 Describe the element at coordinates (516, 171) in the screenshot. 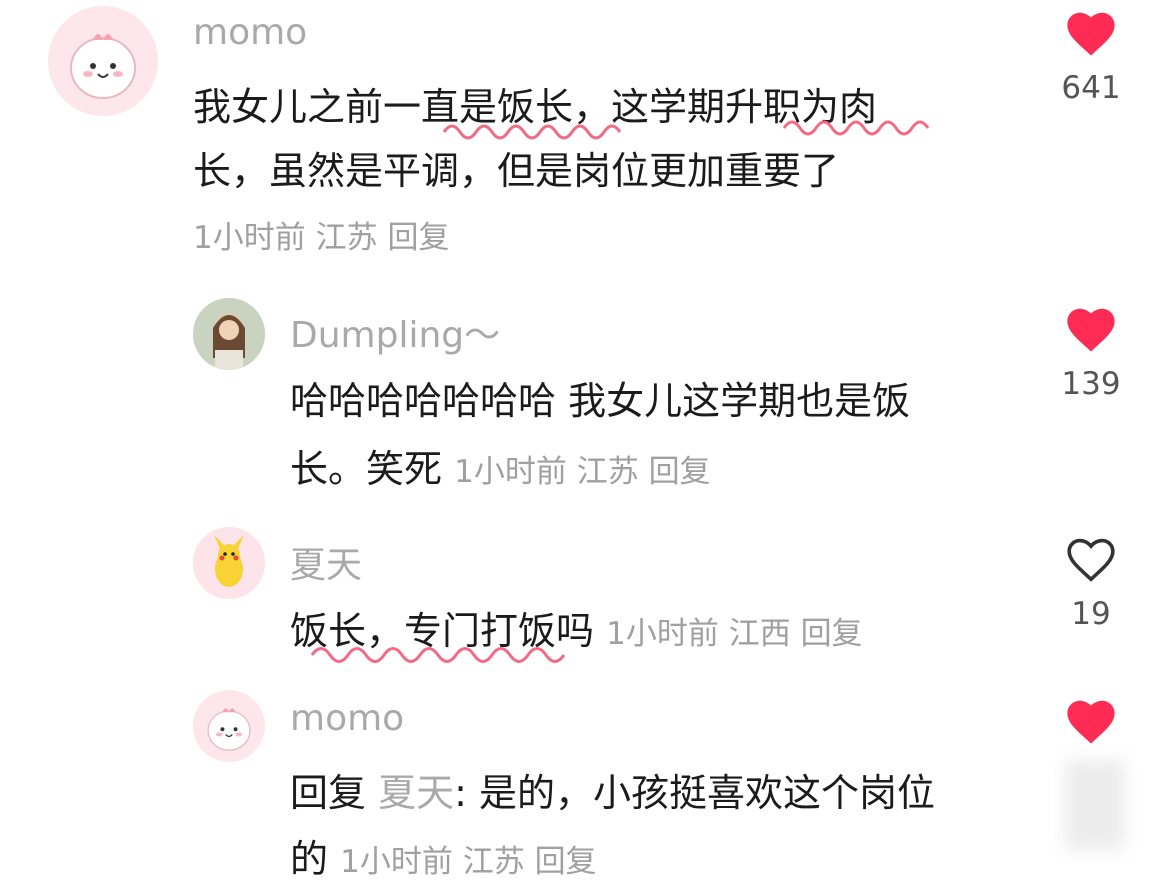

I see `comment-text-line2: 长，虽然是平调，但是岗位更加重要了` at that location.